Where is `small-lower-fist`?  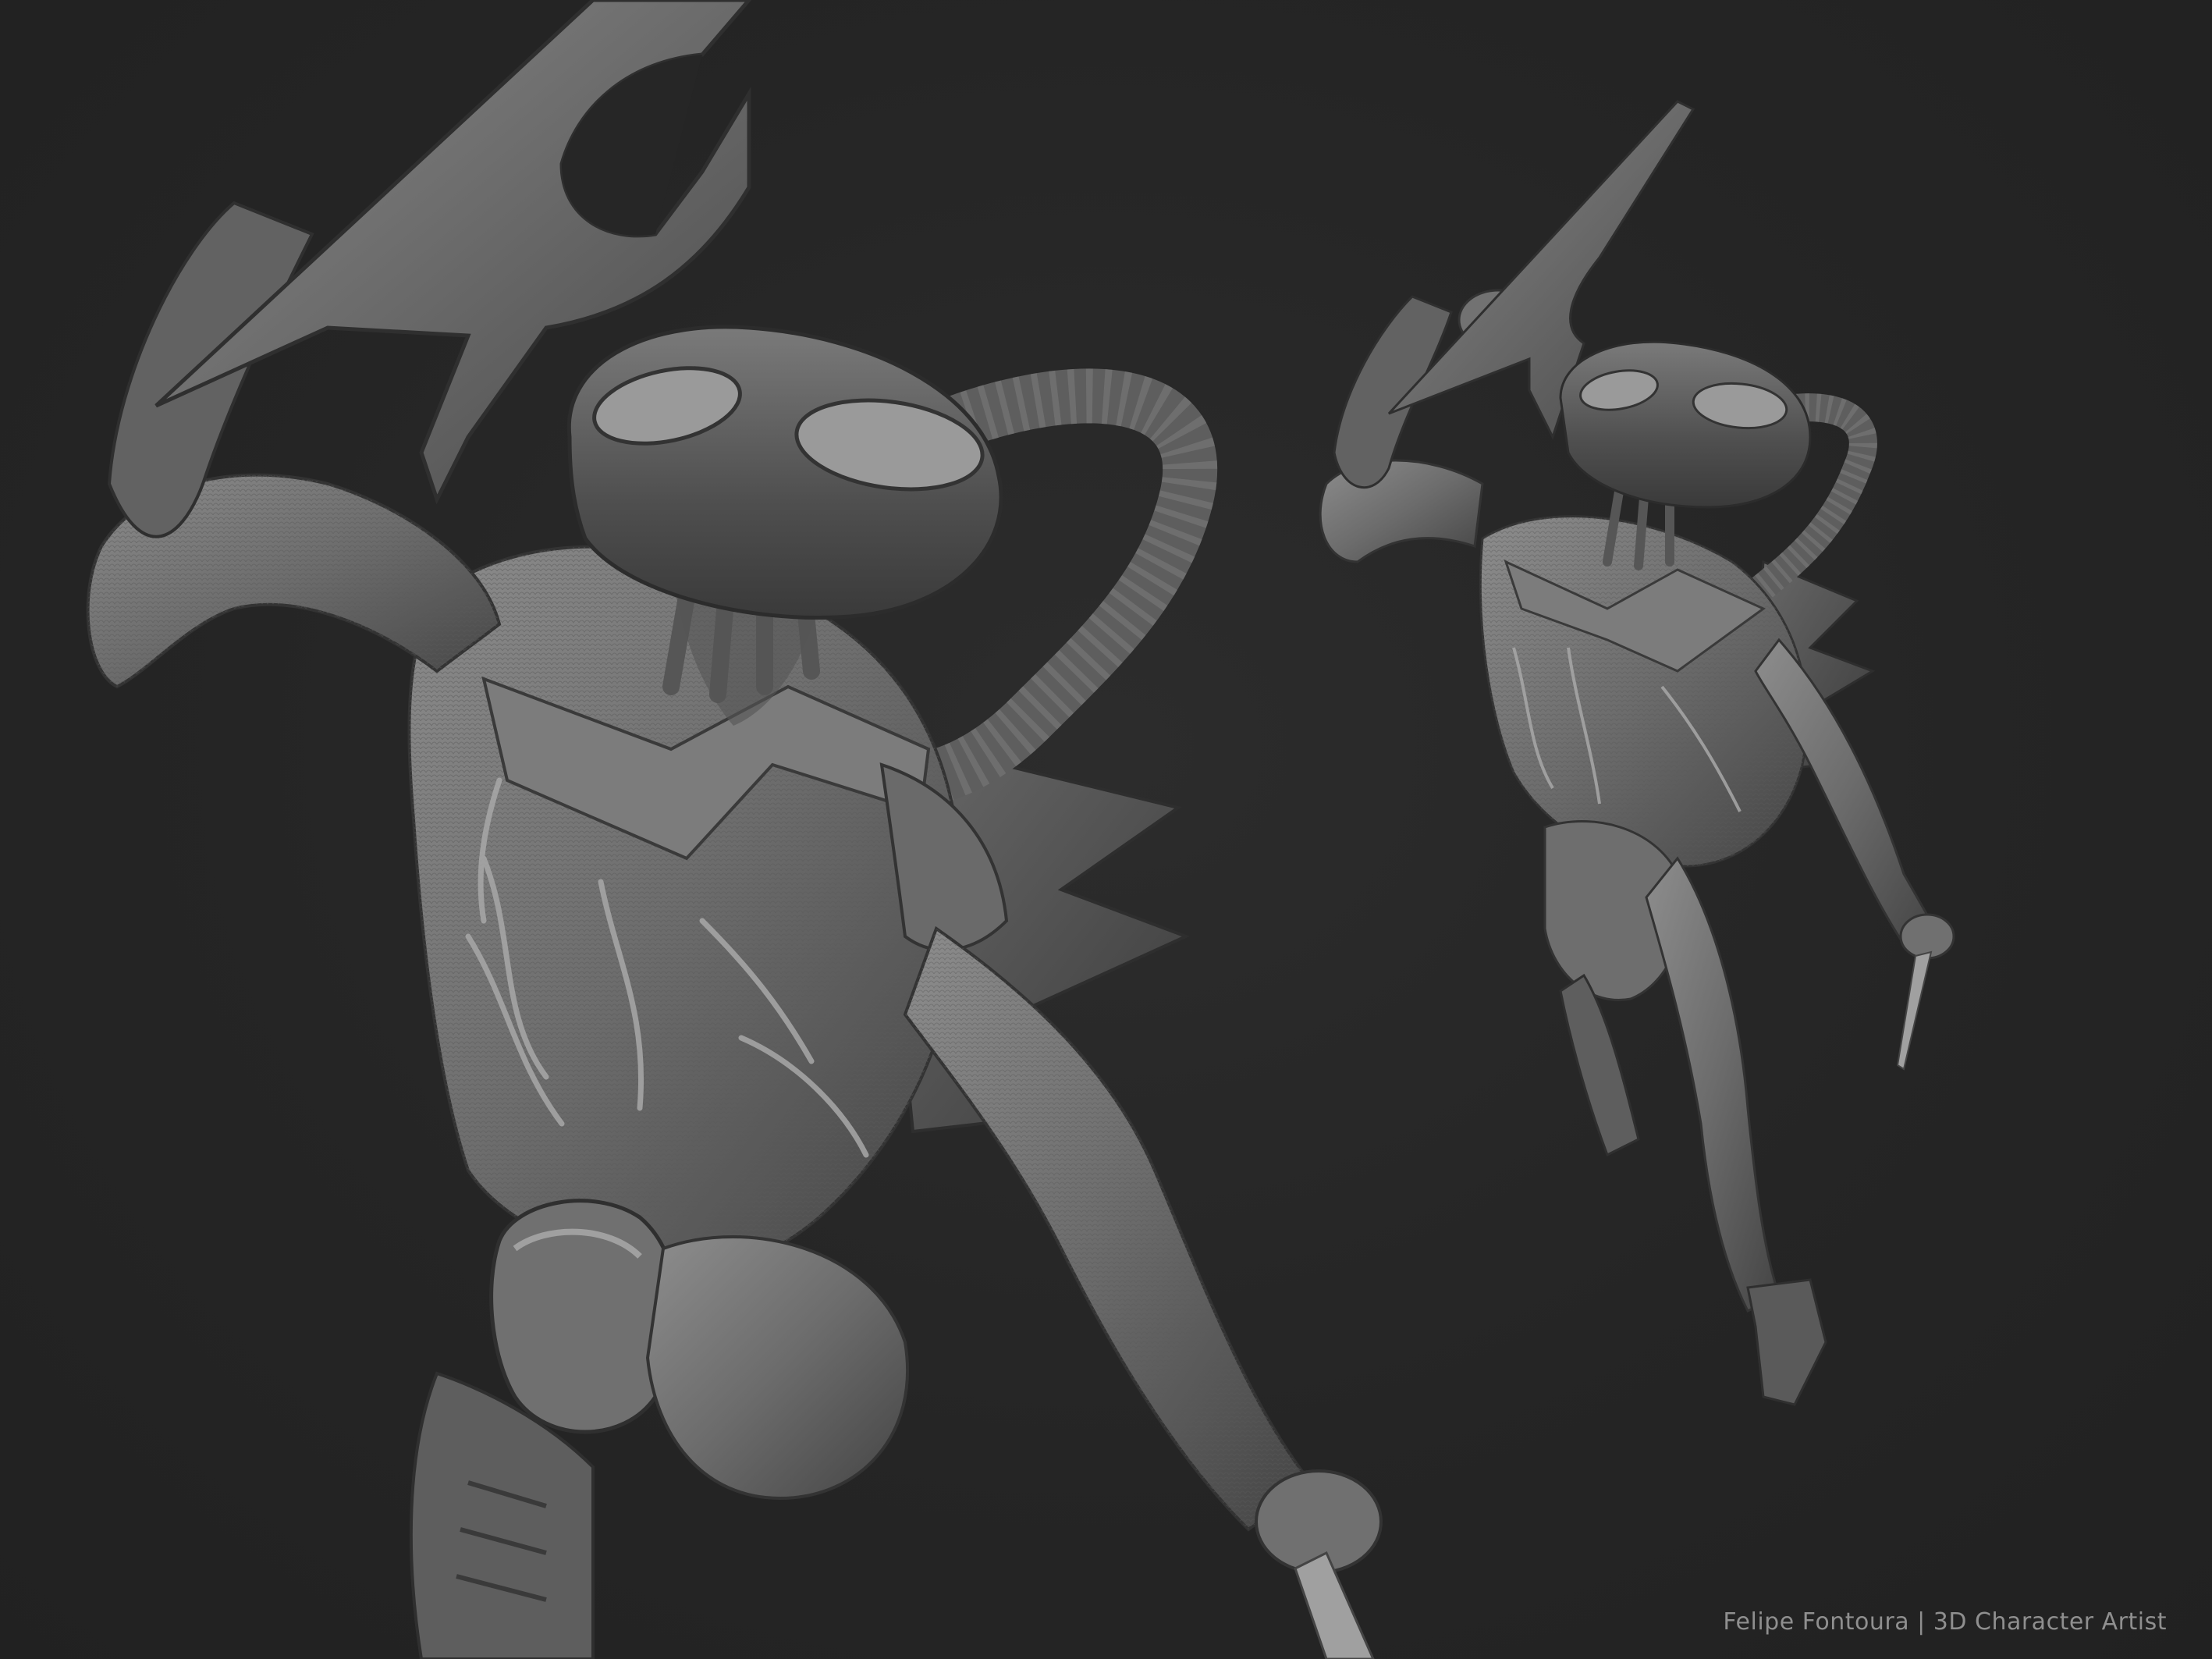 small-lower-fist is located at coordinates (1927, 936).